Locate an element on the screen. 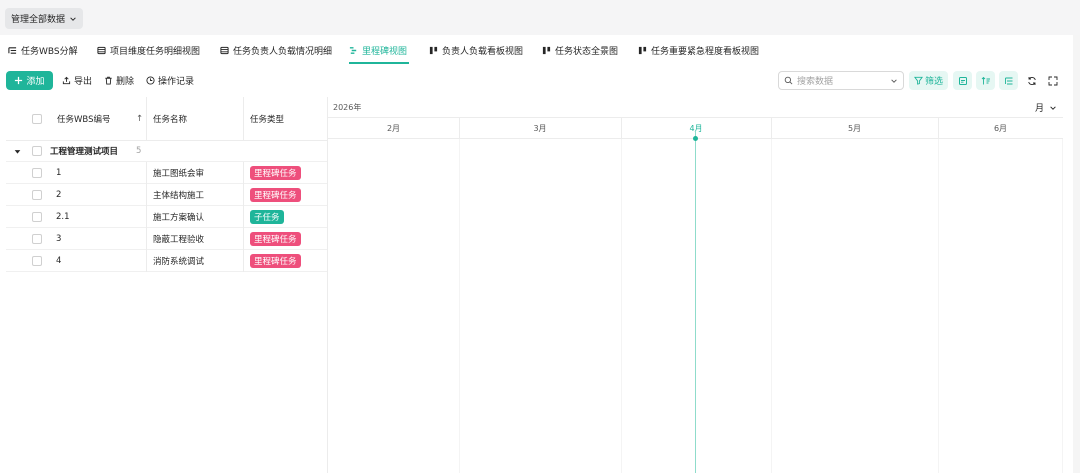 The width and height of the screenshot is (1080, 473). month-label: 6月 is located at coordinates (1000, 128).